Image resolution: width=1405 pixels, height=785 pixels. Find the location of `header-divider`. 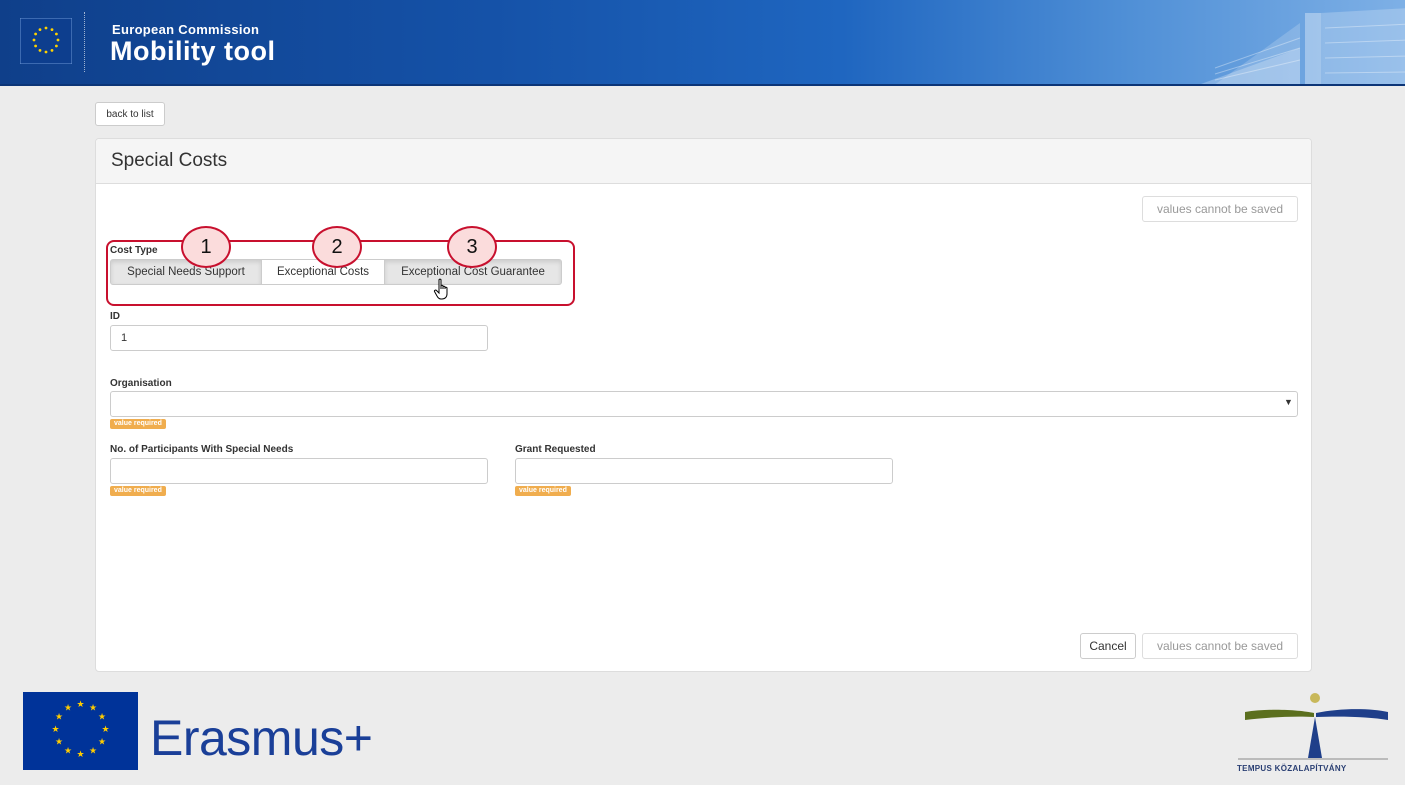

header-divider is located at coordinates (84, 42).